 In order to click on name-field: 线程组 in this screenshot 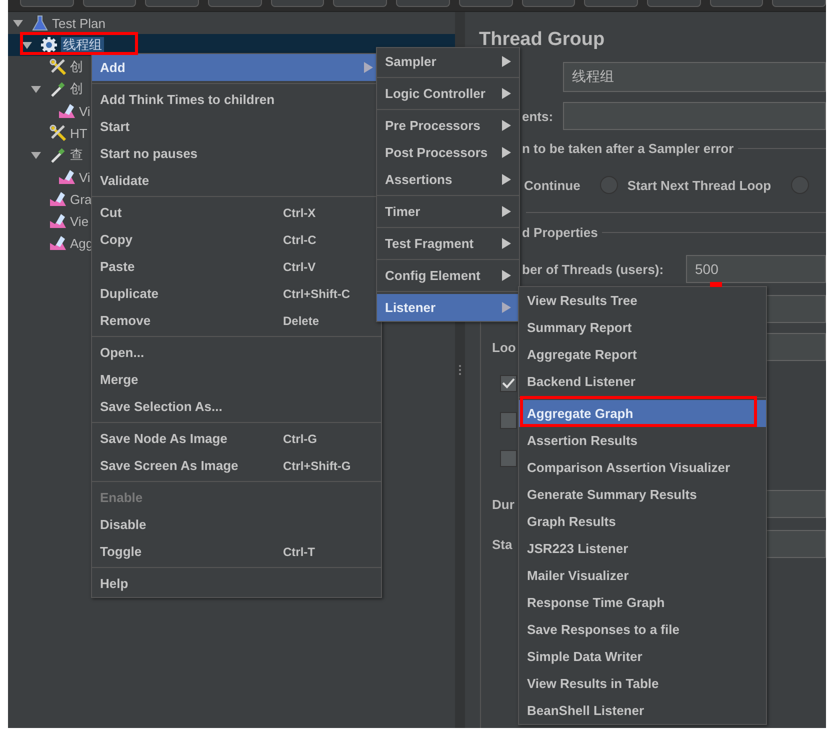, I will do `click(694, 77)`.